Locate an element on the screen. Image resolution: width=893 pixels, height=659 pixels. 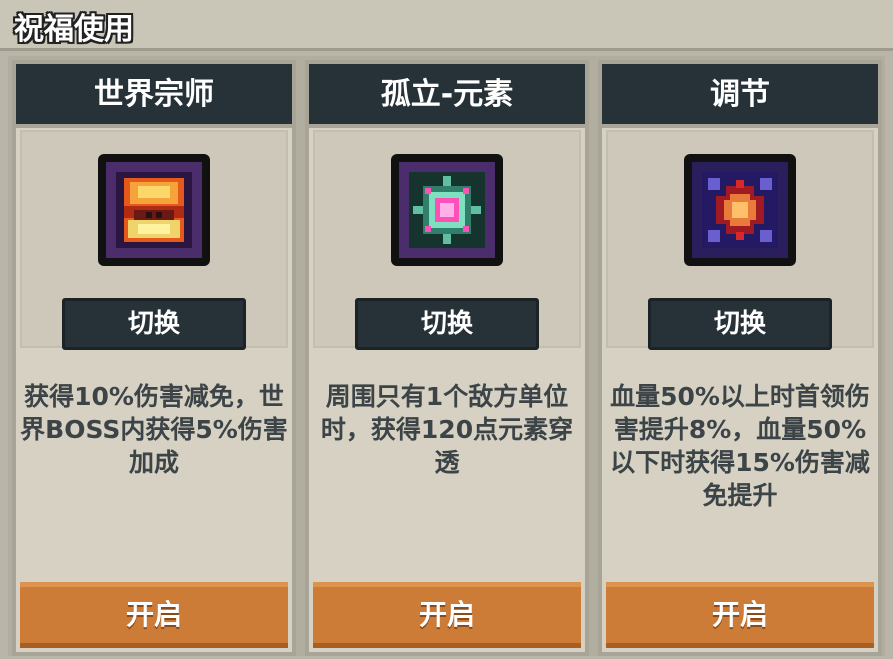
card-header: 世界宗师 is located at coordinates (154, 96).